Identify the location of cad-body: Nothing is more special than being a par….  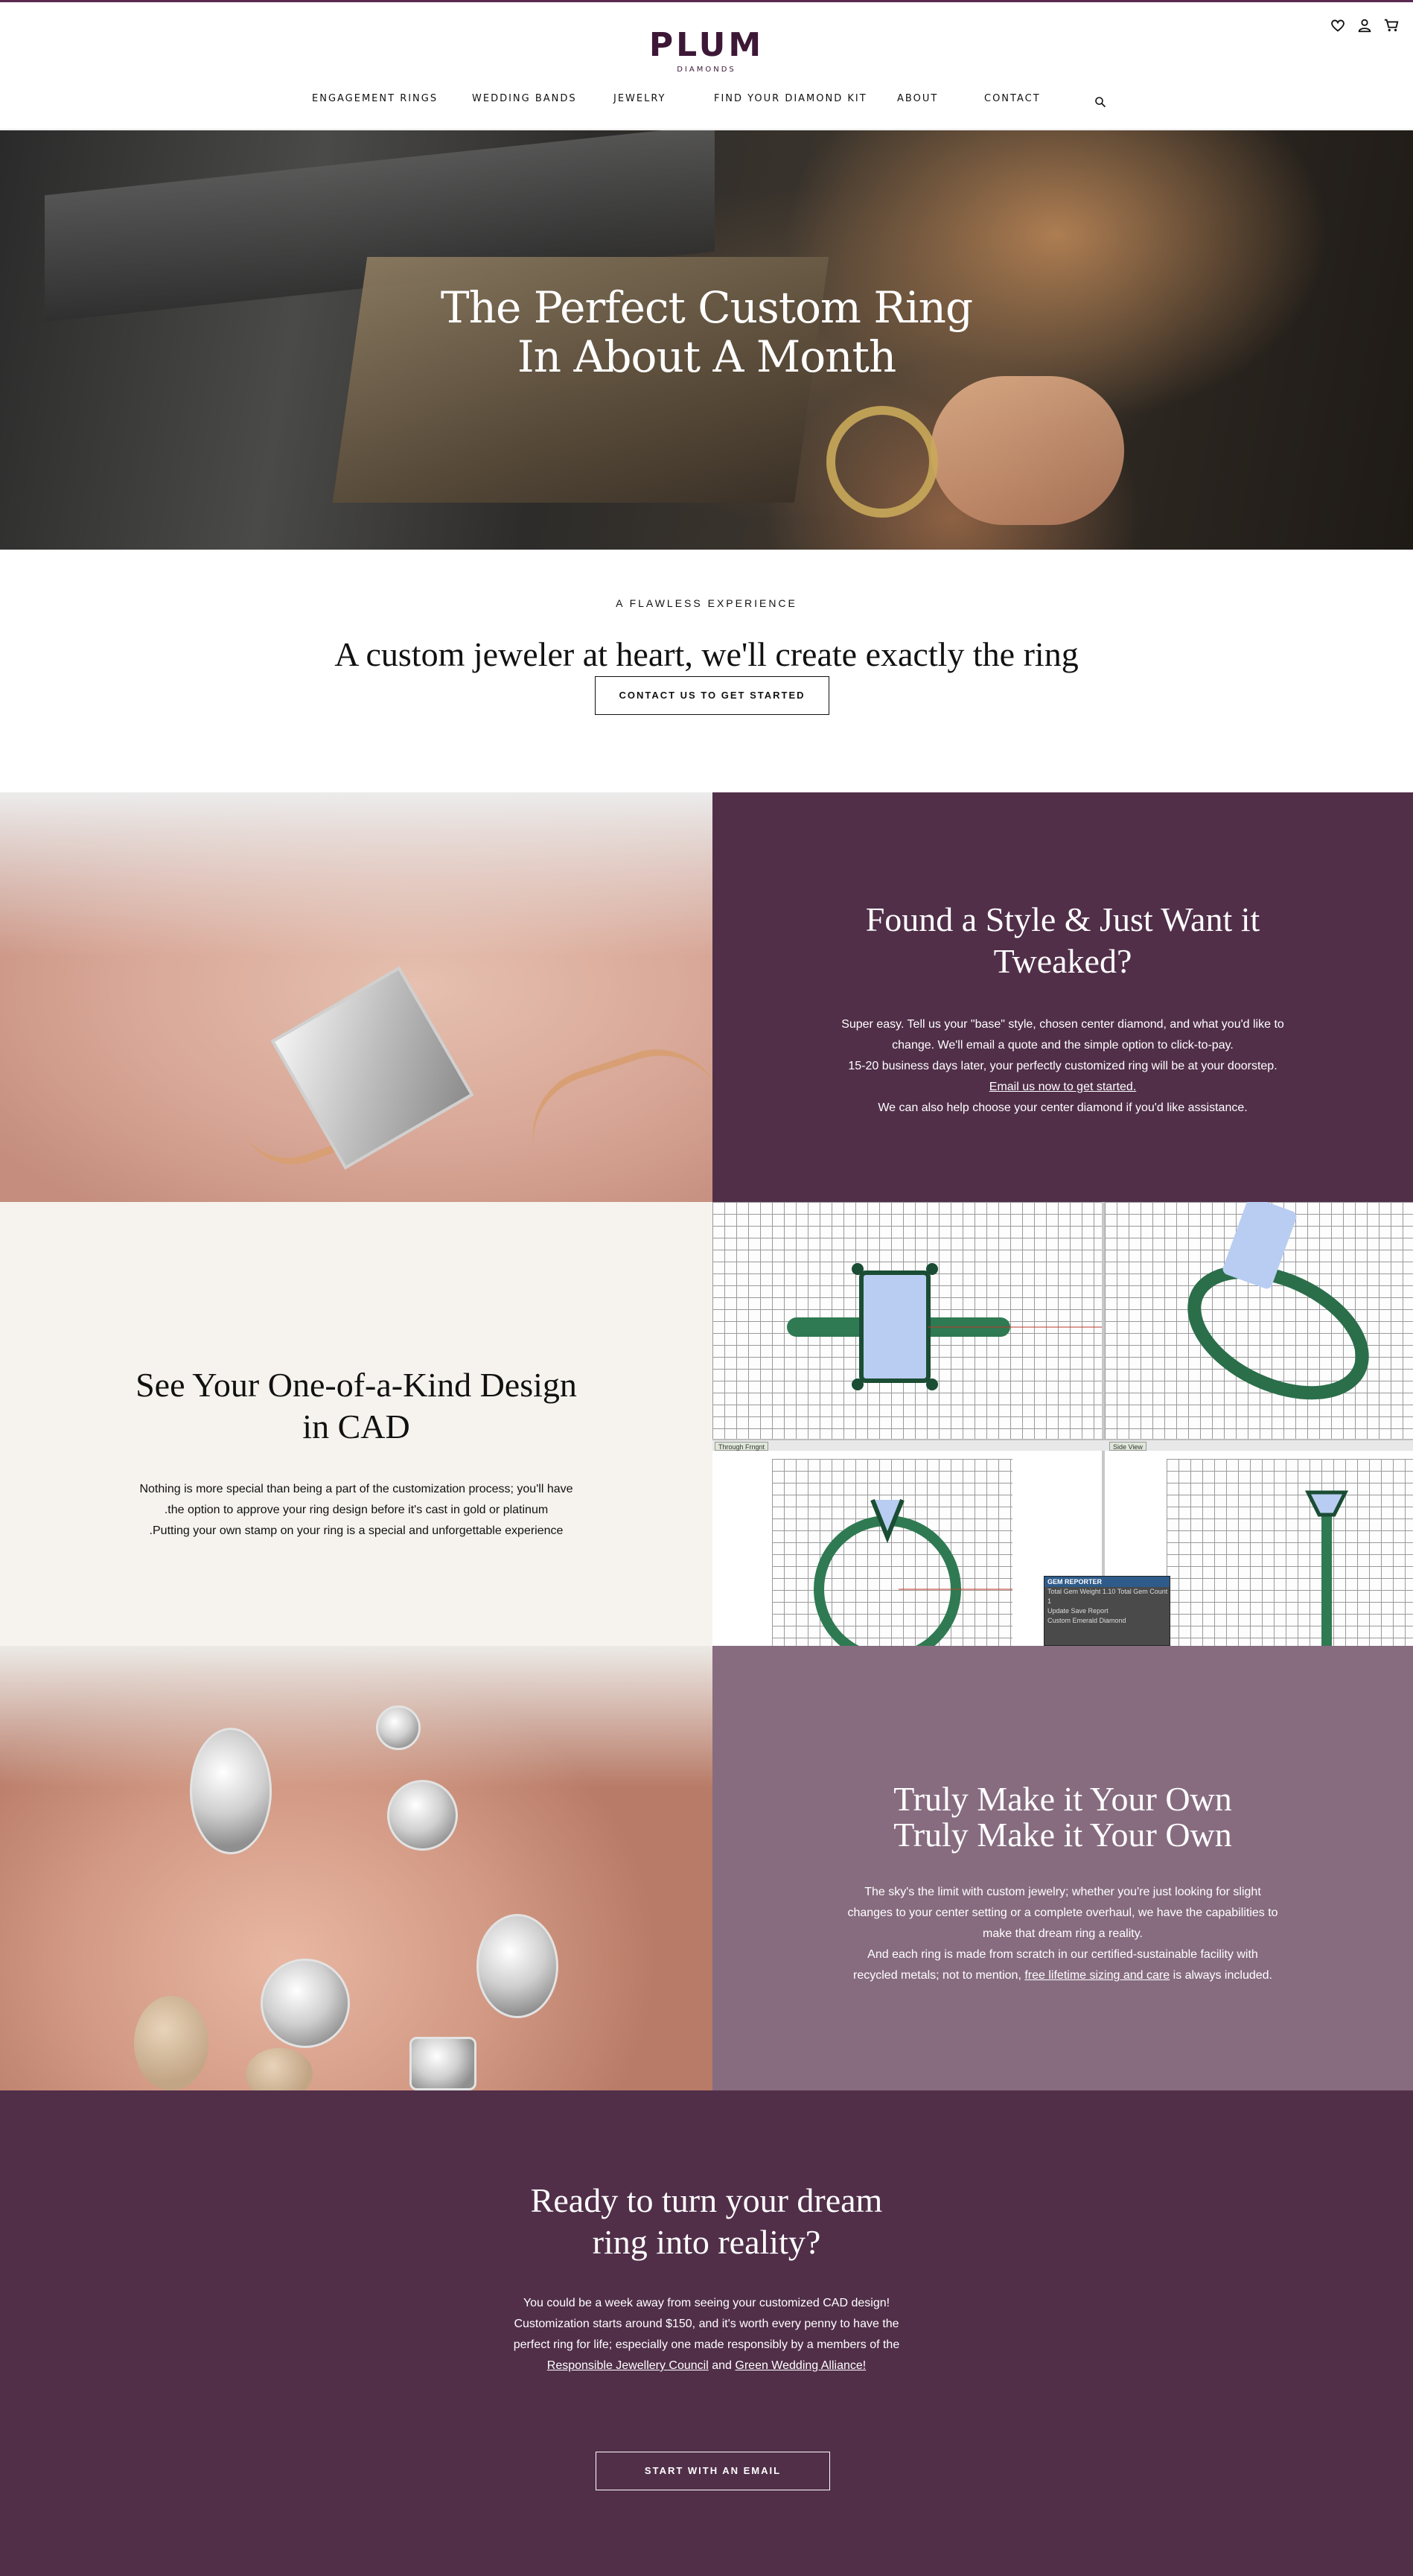
(356, 1510).